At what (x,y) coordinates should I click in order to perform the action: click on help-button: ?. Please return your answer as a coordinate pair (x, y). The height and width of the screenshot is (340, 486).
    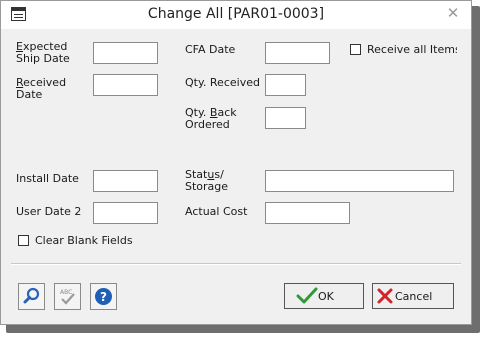
    Looking at the image, I should click on (103, 296).